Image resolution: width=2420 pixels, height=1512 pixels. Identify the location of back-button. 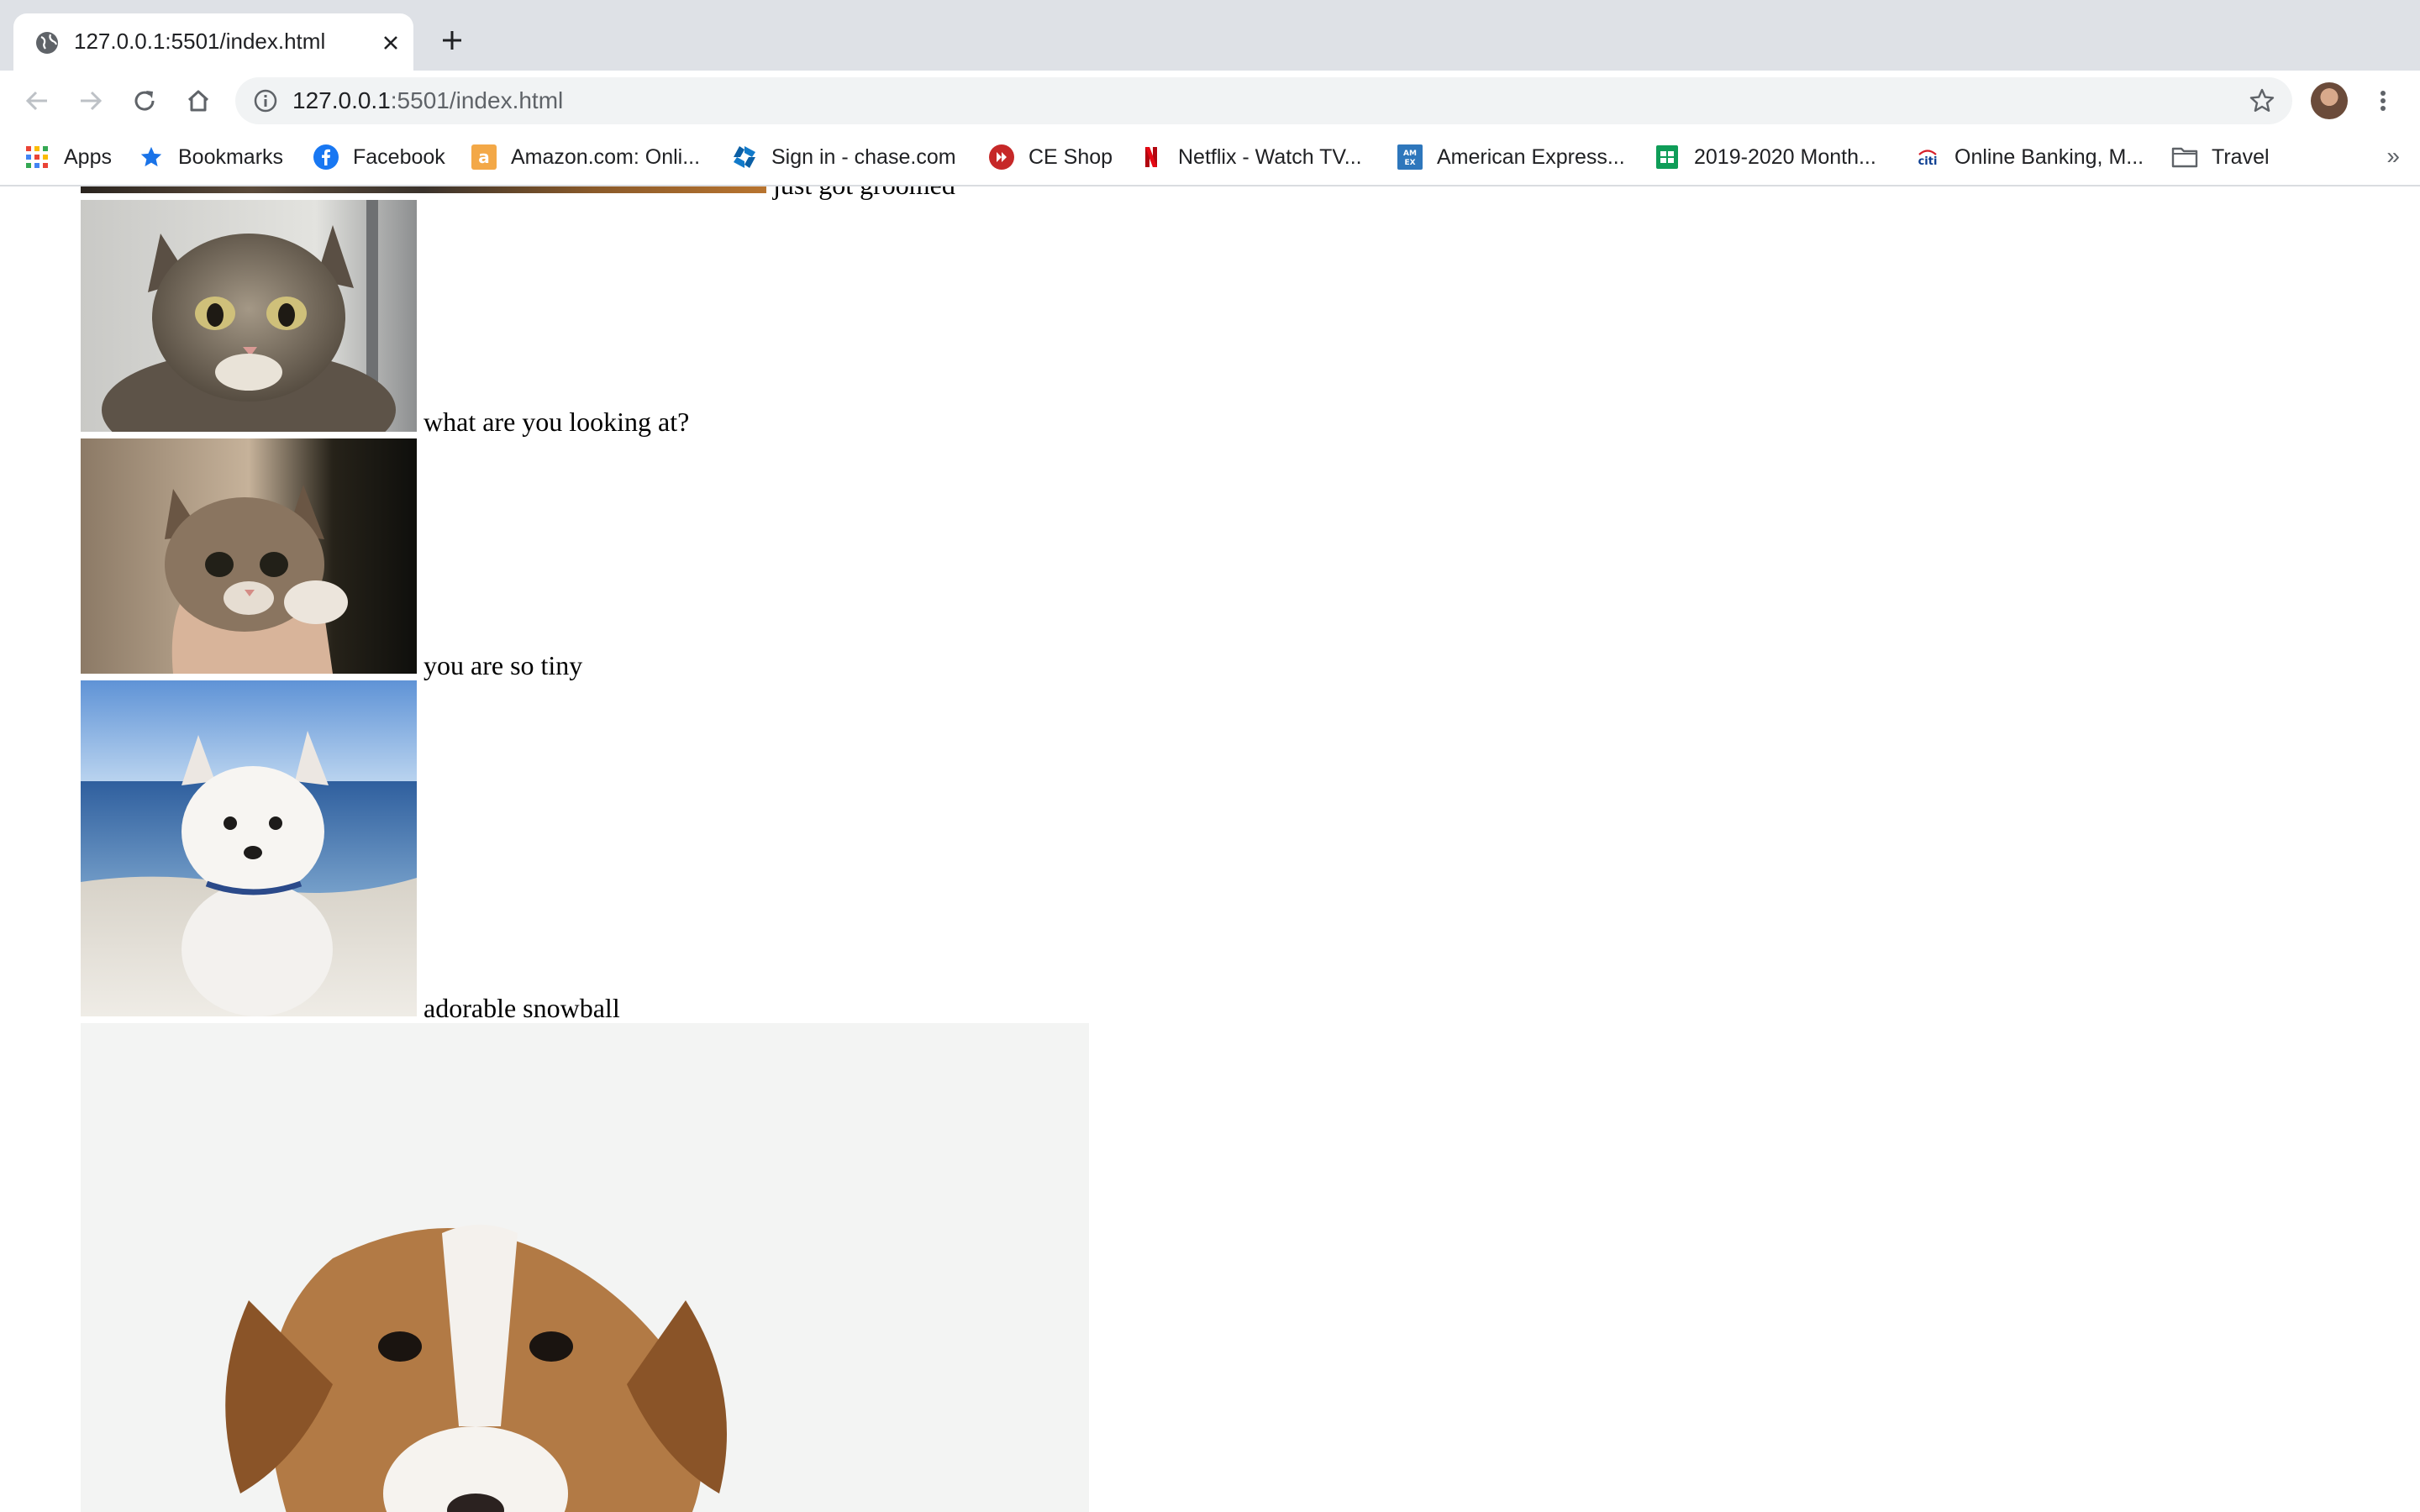
(37, 101).